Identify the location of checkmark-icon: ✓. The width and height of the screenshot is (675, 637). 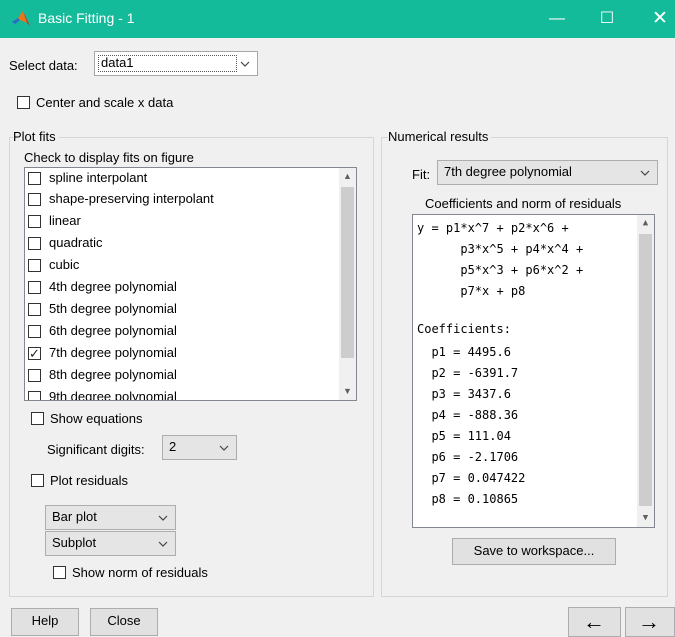
(34, 353).